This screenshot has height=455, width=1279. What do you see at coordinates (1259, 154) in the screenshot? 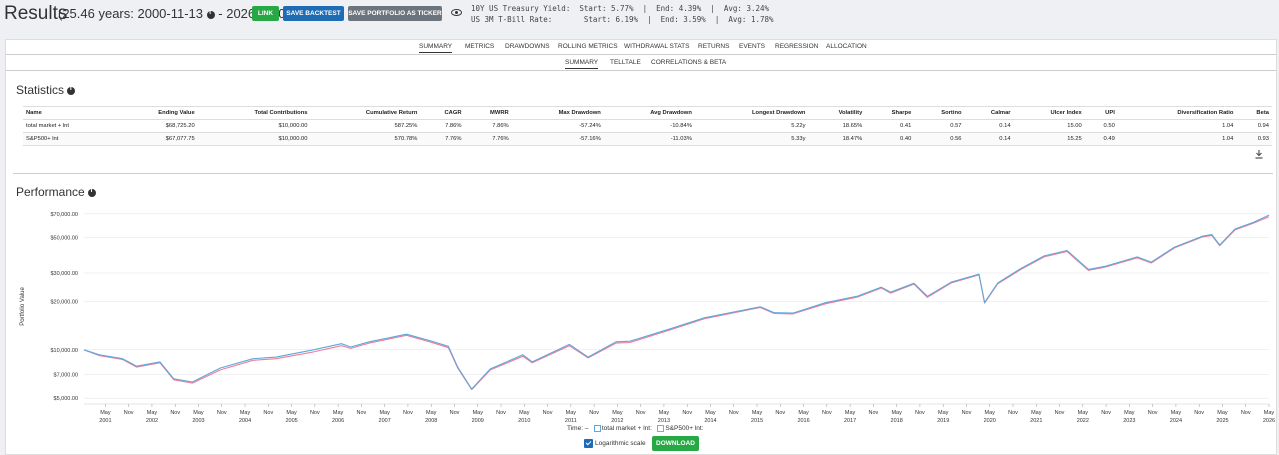
I see `download-icon` at bounding box center [1259, 154].